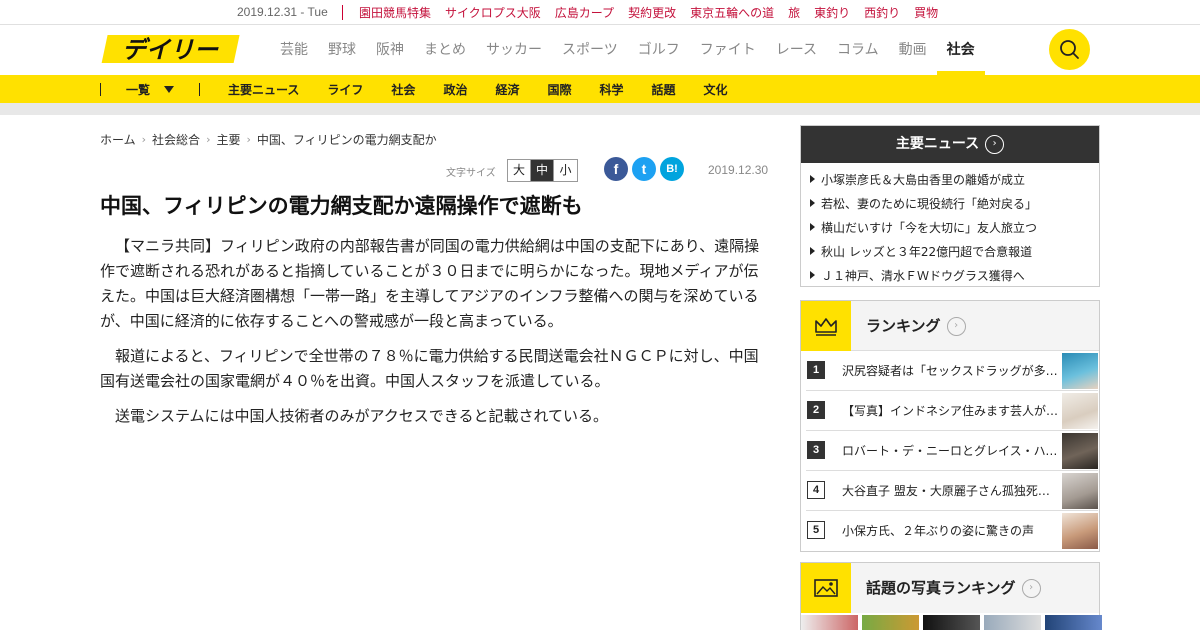 The image size is (1200, 630). Describe the element at coordinates (952, 451) in the screenshot. I see `ranking-item: 3 ロバート・デ・ニーロとグレイス・ハイタワー` at that location.